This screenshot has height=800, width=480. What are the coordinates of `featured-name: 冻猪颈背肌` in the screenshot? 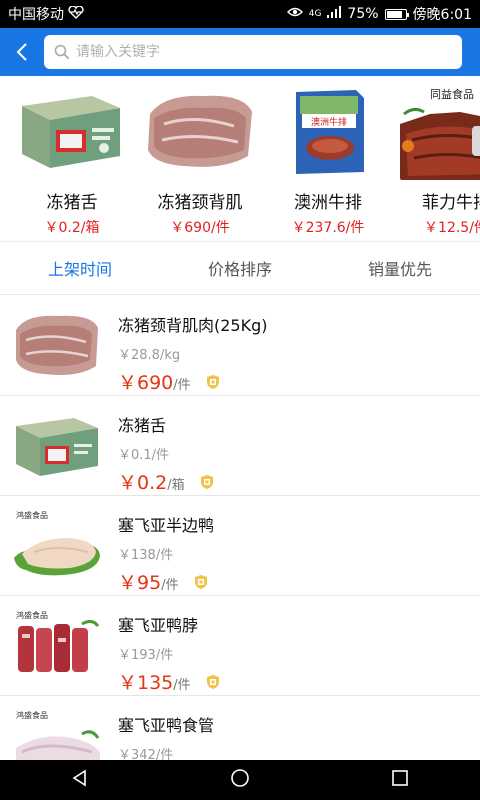 It's located at (200, 203).